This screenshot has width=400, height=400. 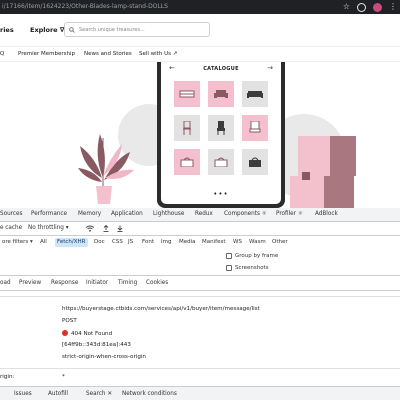 I want to click on remote-address: [64ff9b::343d:81ea]:443, so click(x=96, y=345).